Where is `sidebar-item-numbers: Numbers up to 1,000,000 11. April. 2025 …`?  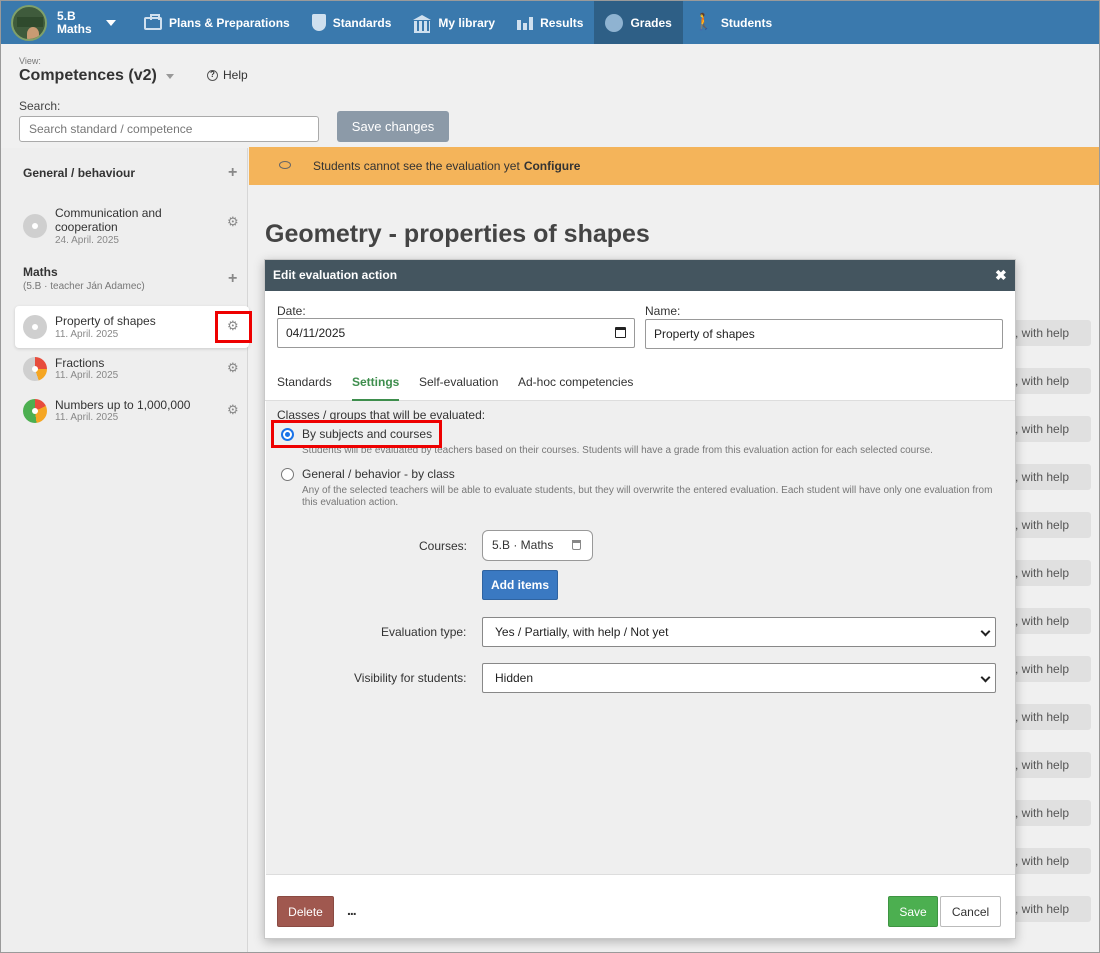 sidebar-item-numbers: Numbers up to 1,000,000 11. April. 2025 … is located at coordinates (132, 412).